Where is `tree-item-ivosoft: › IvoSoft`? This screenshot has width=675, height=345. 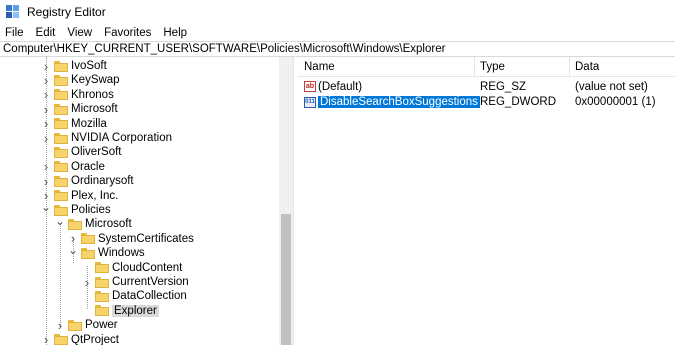 tree-item-ivosoft: › IvoSoft is located at coordinates (74, 66).